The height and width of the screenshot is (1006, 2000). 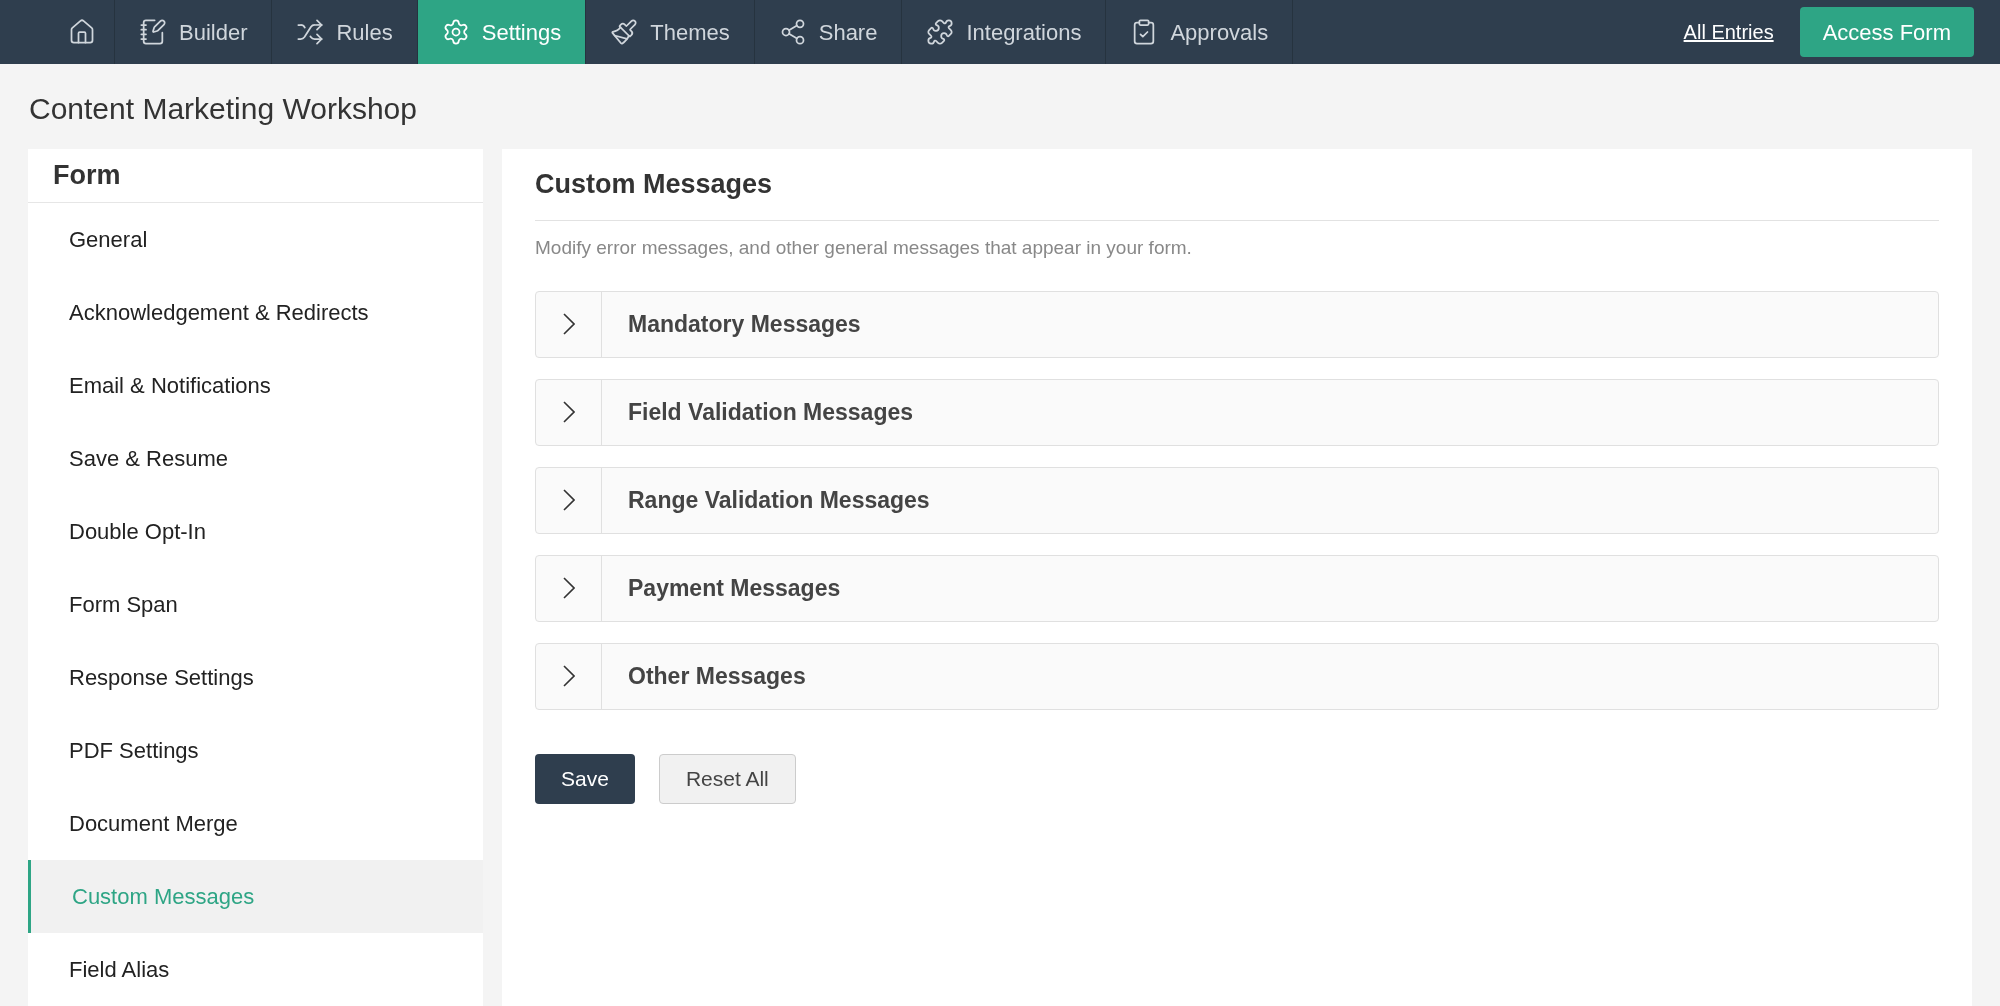 I want to click on nav-tab: Themes, so click(x=670, y=32).